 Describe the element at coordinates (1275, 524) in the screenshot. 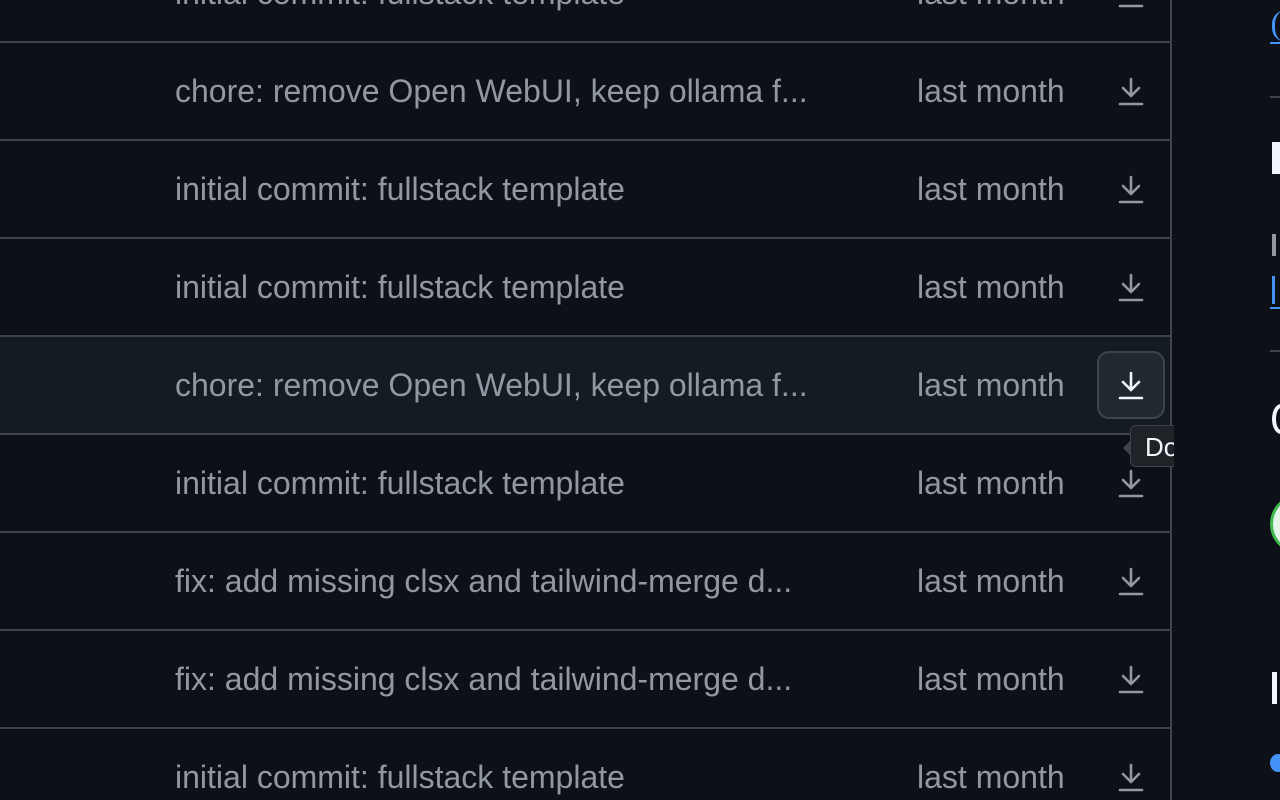

I see `avatar` at that location.